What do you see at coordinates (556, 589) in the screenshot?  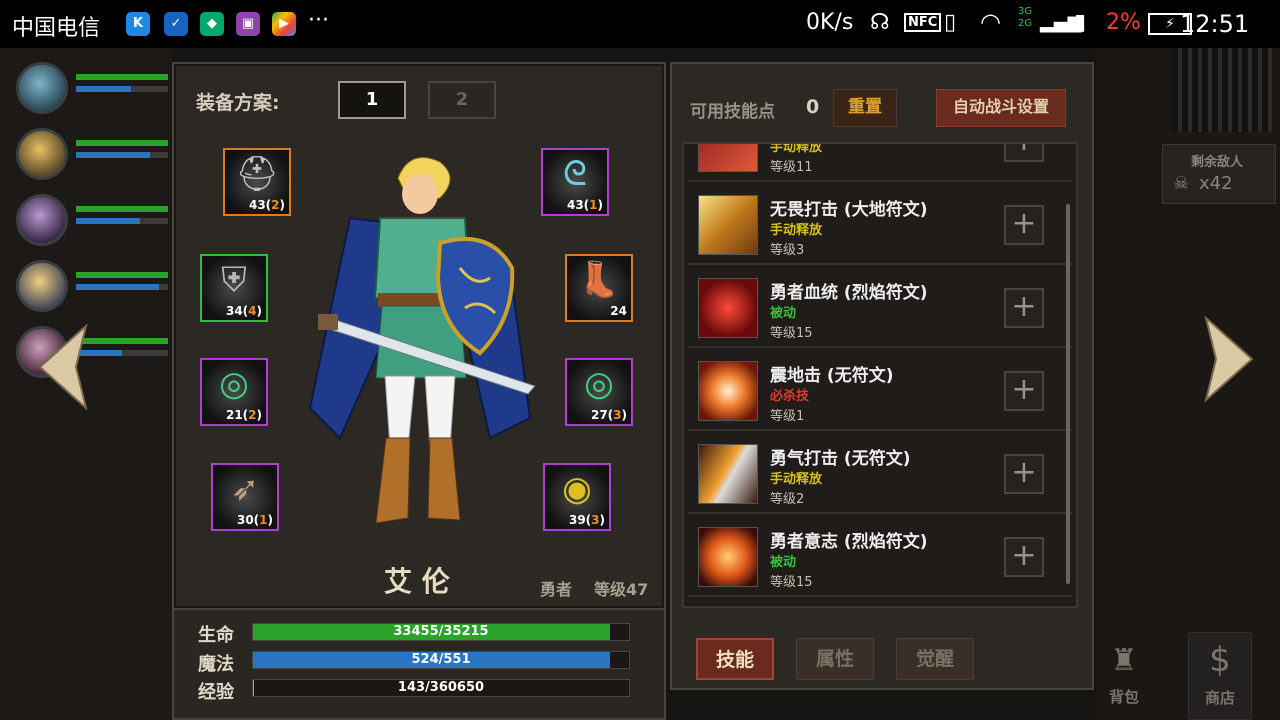 I see `hero-class: 勇者` at bounding box center [556, 589].